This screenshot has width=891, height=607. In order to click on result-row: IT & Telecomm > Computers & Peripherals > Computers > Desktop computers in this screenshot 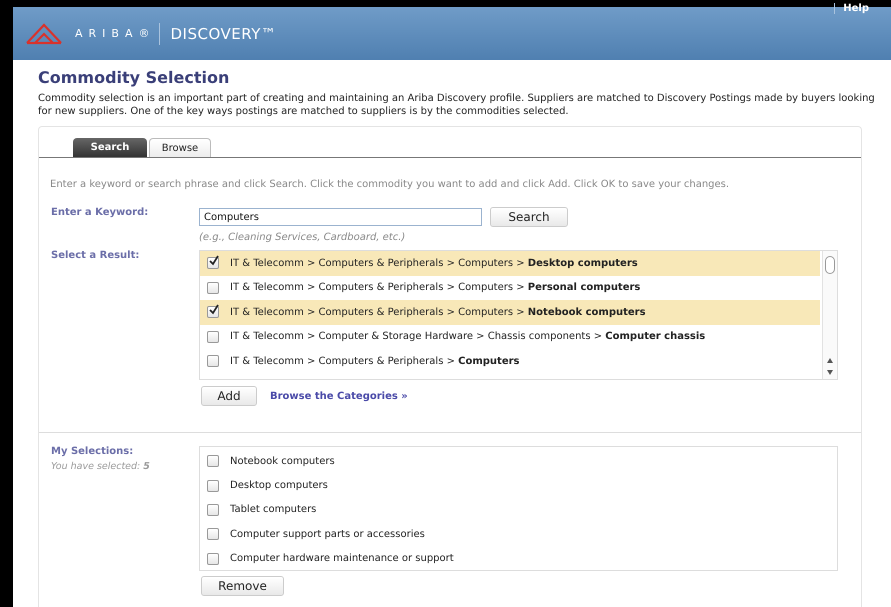, I will do `click(510, 263)`.